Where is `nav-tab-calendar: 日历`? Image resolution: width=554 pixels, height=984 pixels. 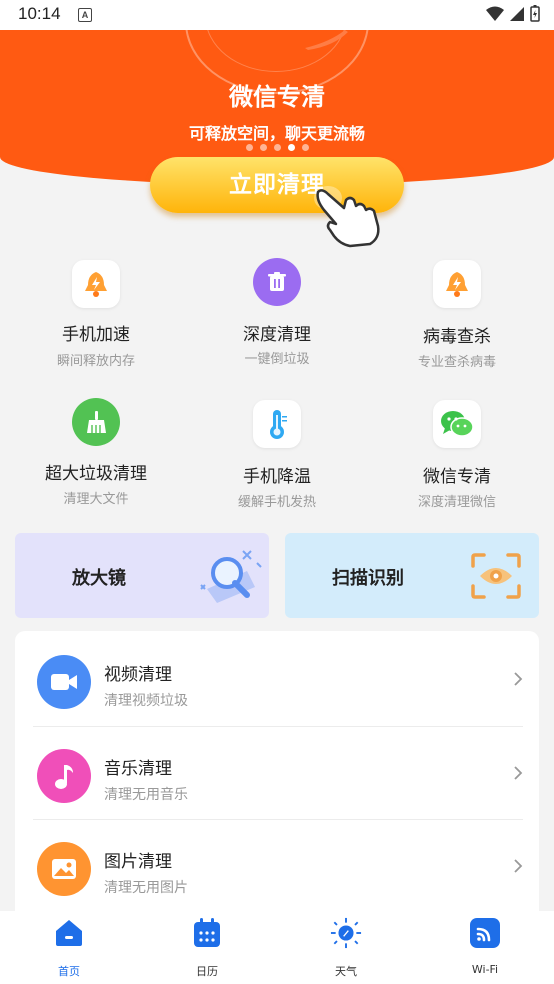
nav-tab-calendar: 日历 is located at coordinates (207, 947).